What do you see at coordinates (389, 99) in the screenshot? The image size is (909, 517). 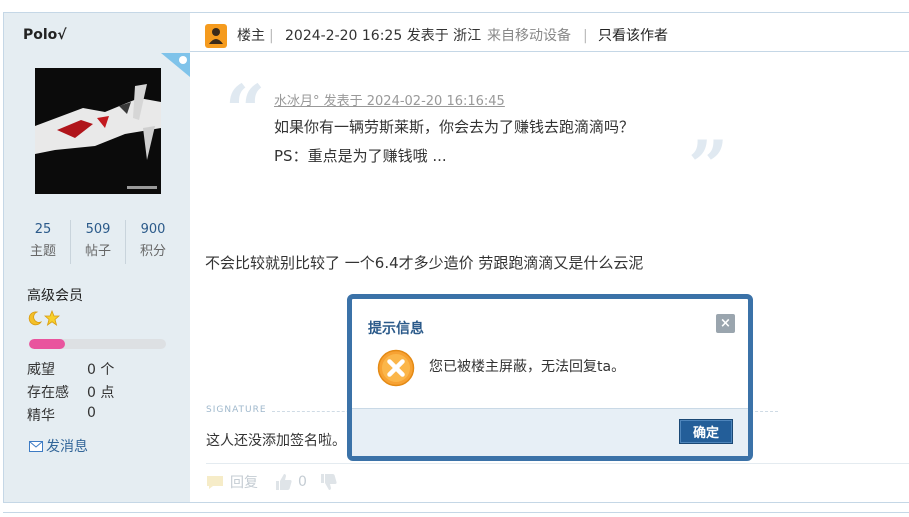 I see `quote-source-link: 水冰月° 发表于 2024-02-20 16:16:45` at bounding box center [389, 99].